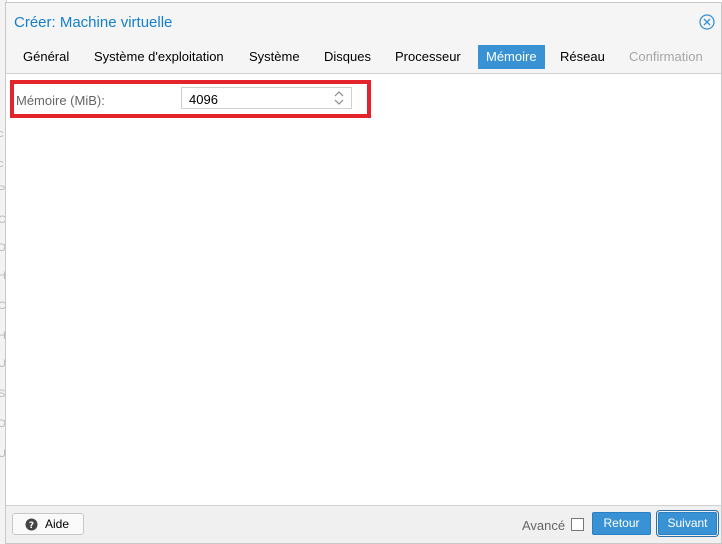 This screenshot has width=722, height=544. I want to click on dialog-header: Créer: Machine virtuelle, so click(363, 22).